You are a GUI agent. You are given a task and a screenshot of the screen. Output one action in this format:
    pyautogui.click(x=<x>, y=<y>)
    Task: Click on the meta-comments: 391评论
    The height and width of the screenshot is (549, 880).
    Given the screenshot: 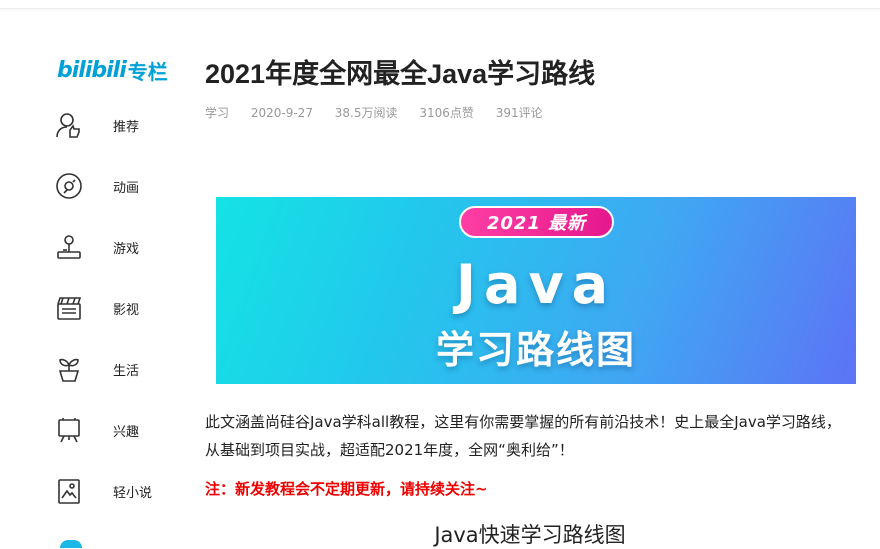 What is the action you would take?
    pyautogui.click(x=519, y=113)
    